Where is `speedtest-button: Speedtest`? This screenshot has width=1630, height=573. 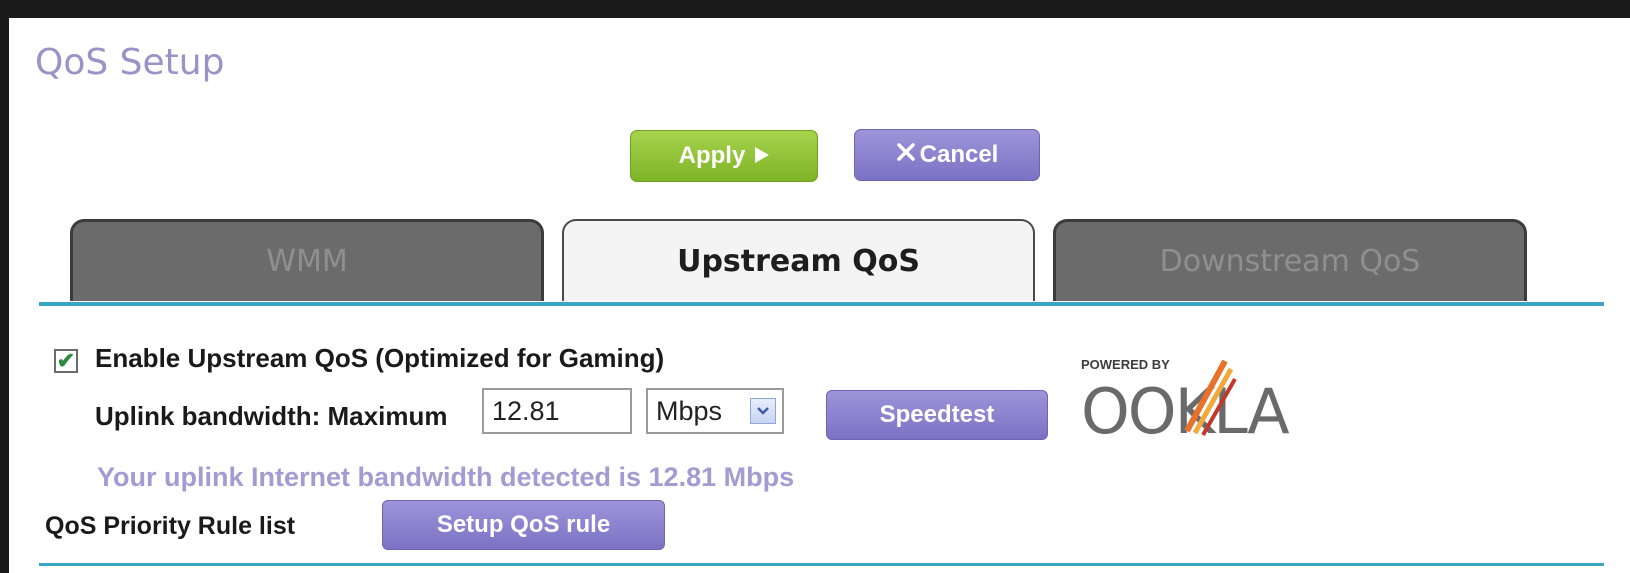
speedtest-button: Speedtest is located at coordinates (937, 415).